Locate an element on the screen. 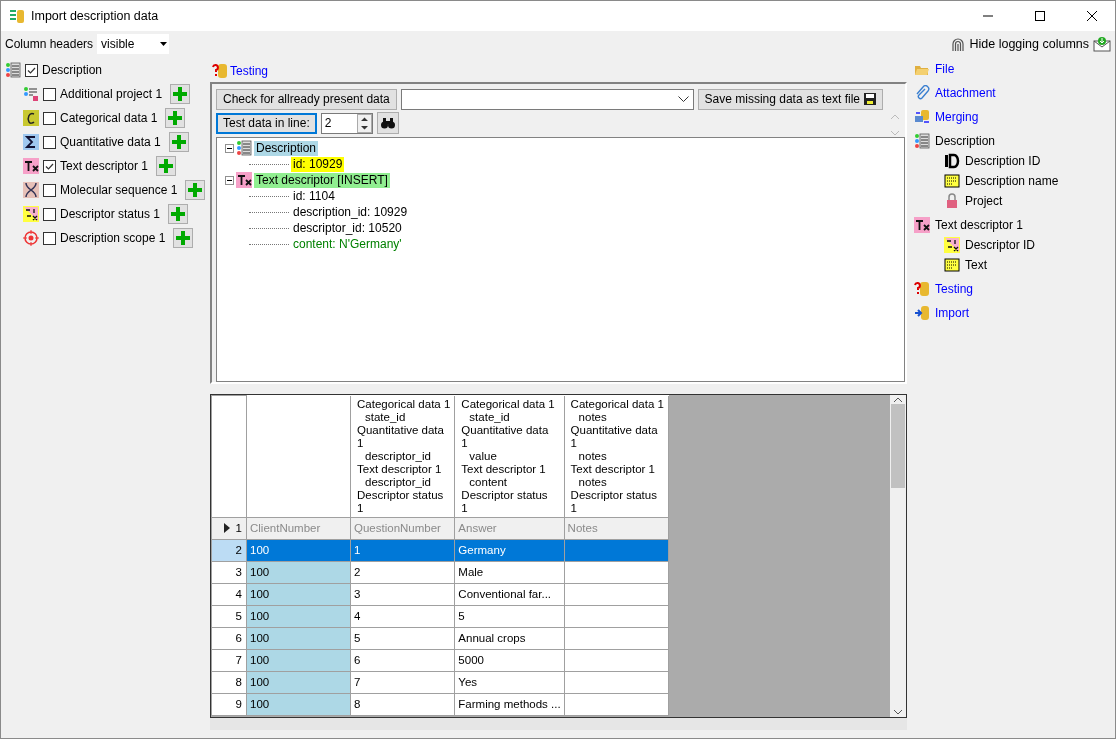 Image resolution: width=1116 pixels, height=739 pixels. table-label: Text descriptor 1 is located at coordinates (104, 166).